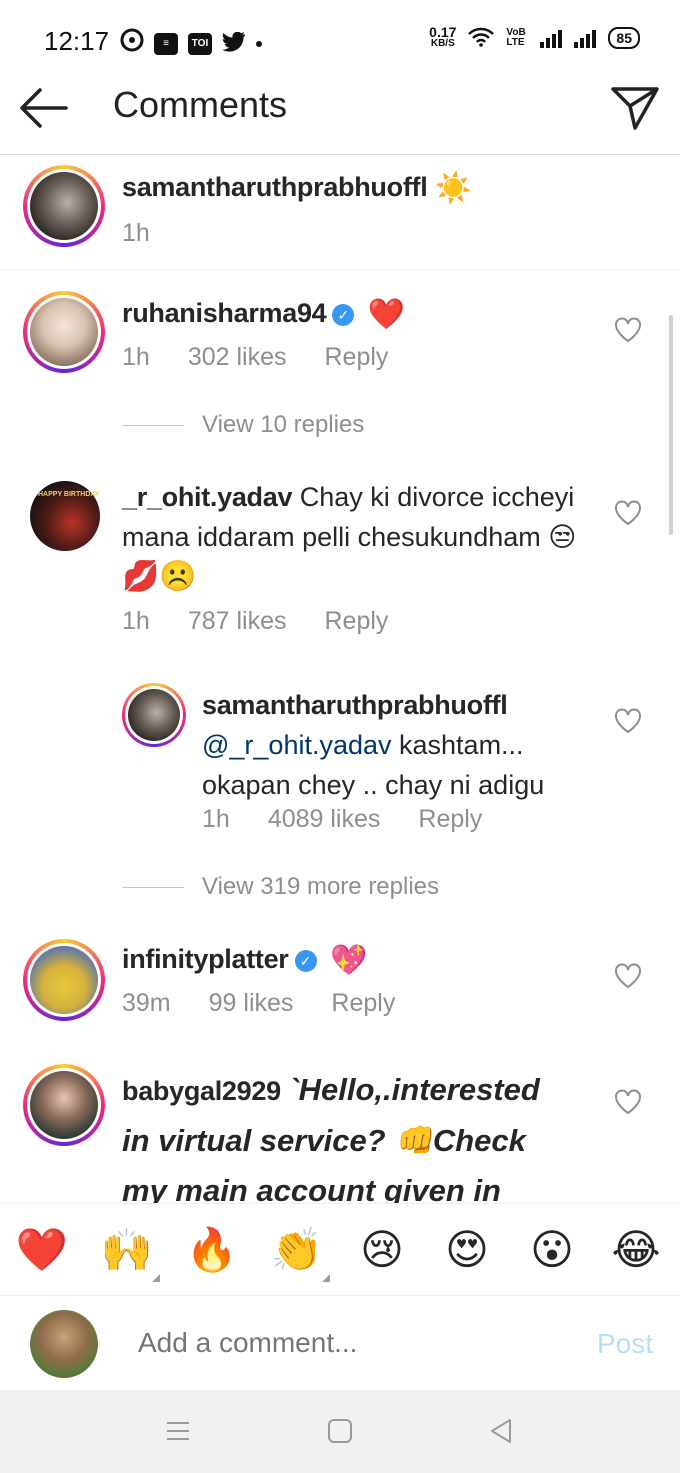 The width and height of the screenshot is (680, 1473). I want to click on emoji-laugh-button: 😂, so click(636, 1250).